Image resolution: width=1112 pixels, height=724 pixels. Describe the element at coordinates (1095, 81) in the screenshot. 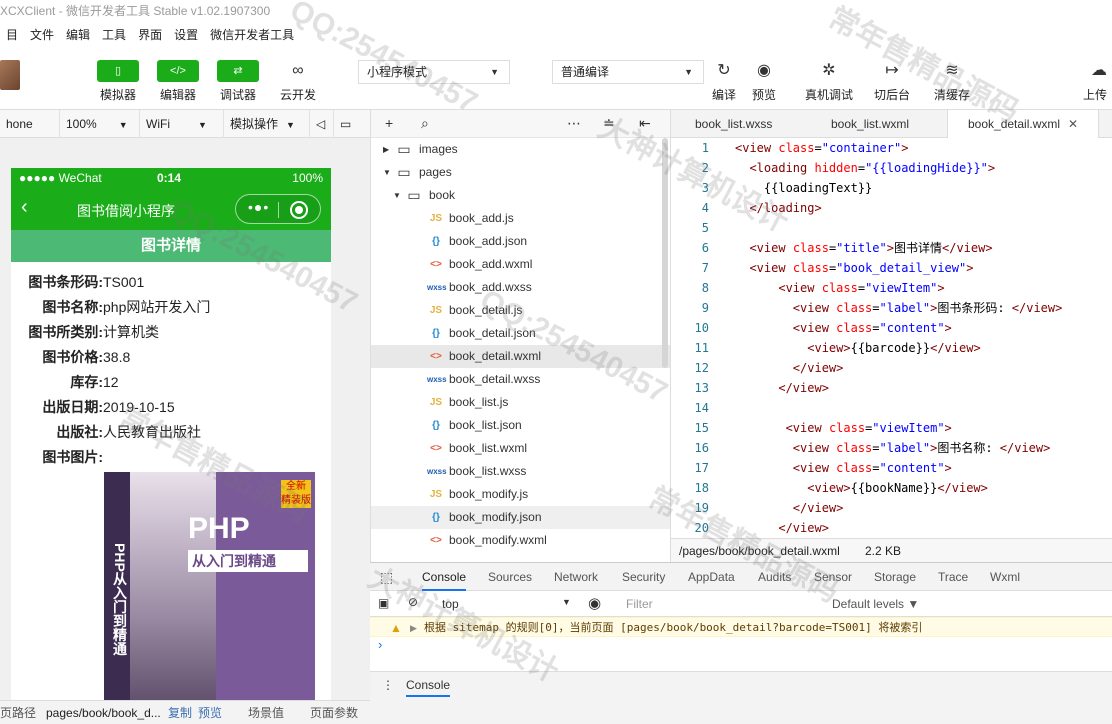

I see `upload-button: ☁ 上传` at that location.